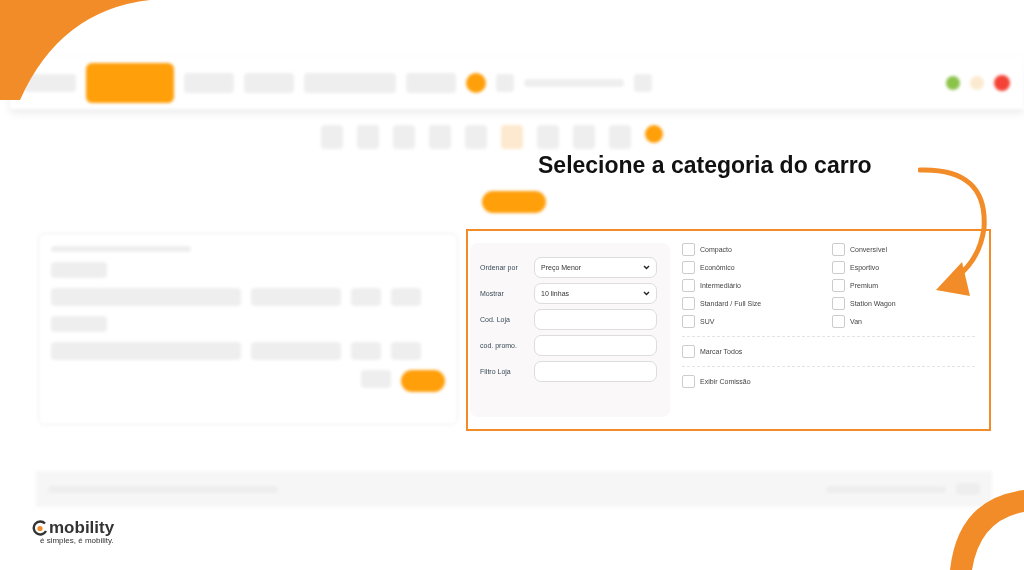 The width and height of the screenshot is (1024, 570). I want to click on logo-tagline: é simples, é mobility., so click(77, 540).